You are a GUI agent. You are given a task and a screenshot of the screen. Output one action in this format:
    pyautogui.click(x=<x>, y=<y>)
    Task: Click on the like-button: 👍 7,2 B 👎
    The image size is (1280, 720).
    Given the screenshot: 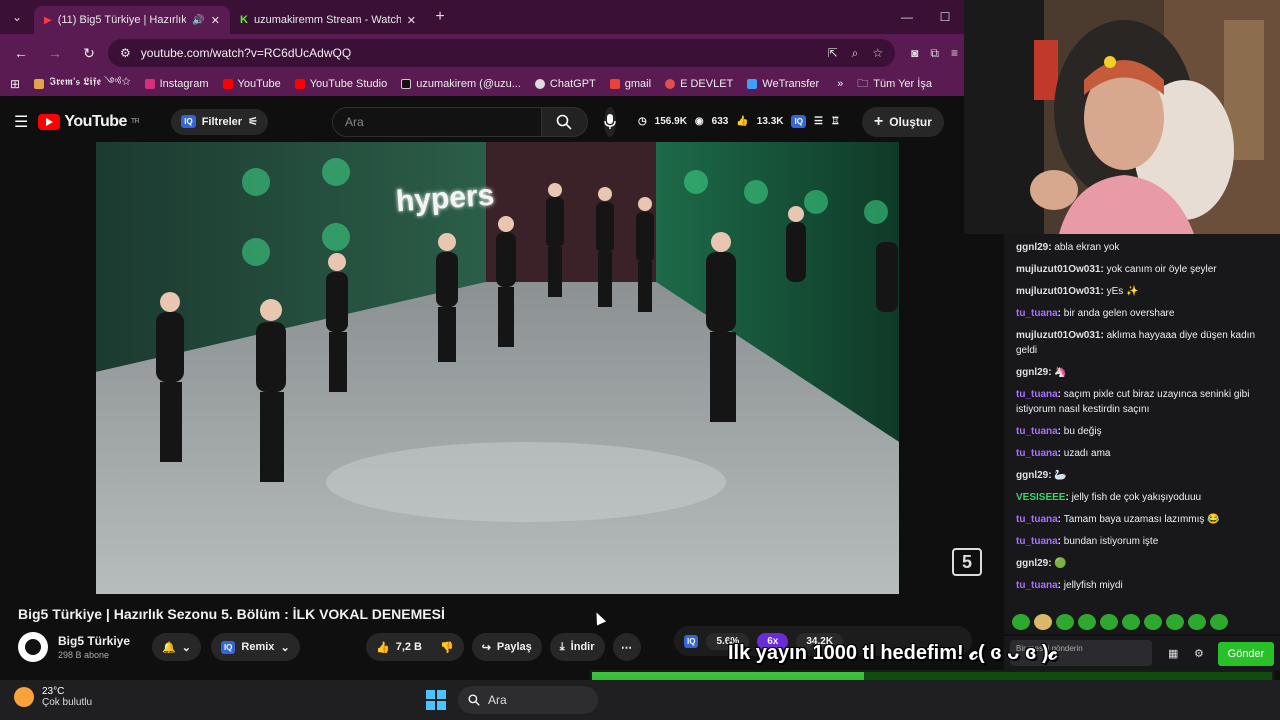 What is the action you would take?
    pyautogui.click(x=415, y=647)
    